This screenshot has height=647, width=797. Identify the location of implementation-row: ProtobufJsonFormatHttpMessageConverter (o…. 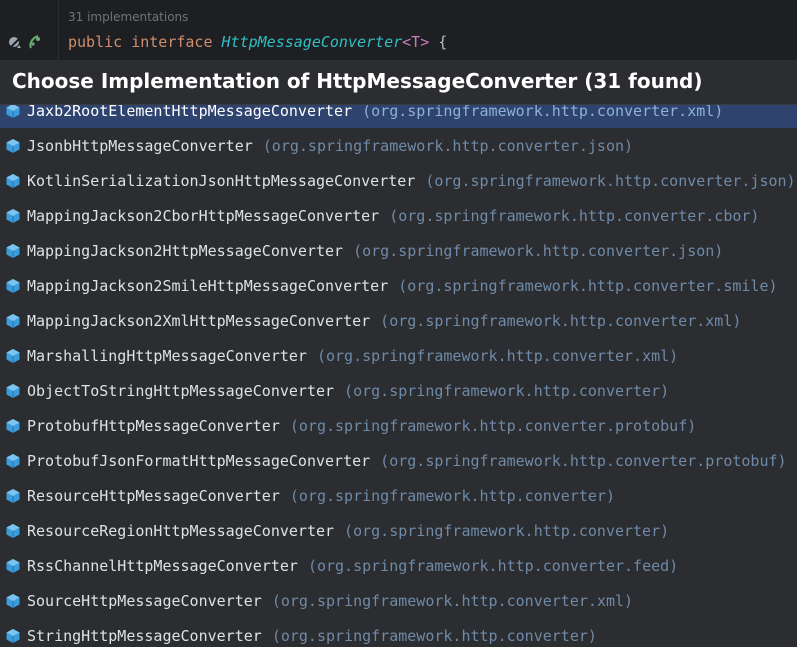
(398, 460).